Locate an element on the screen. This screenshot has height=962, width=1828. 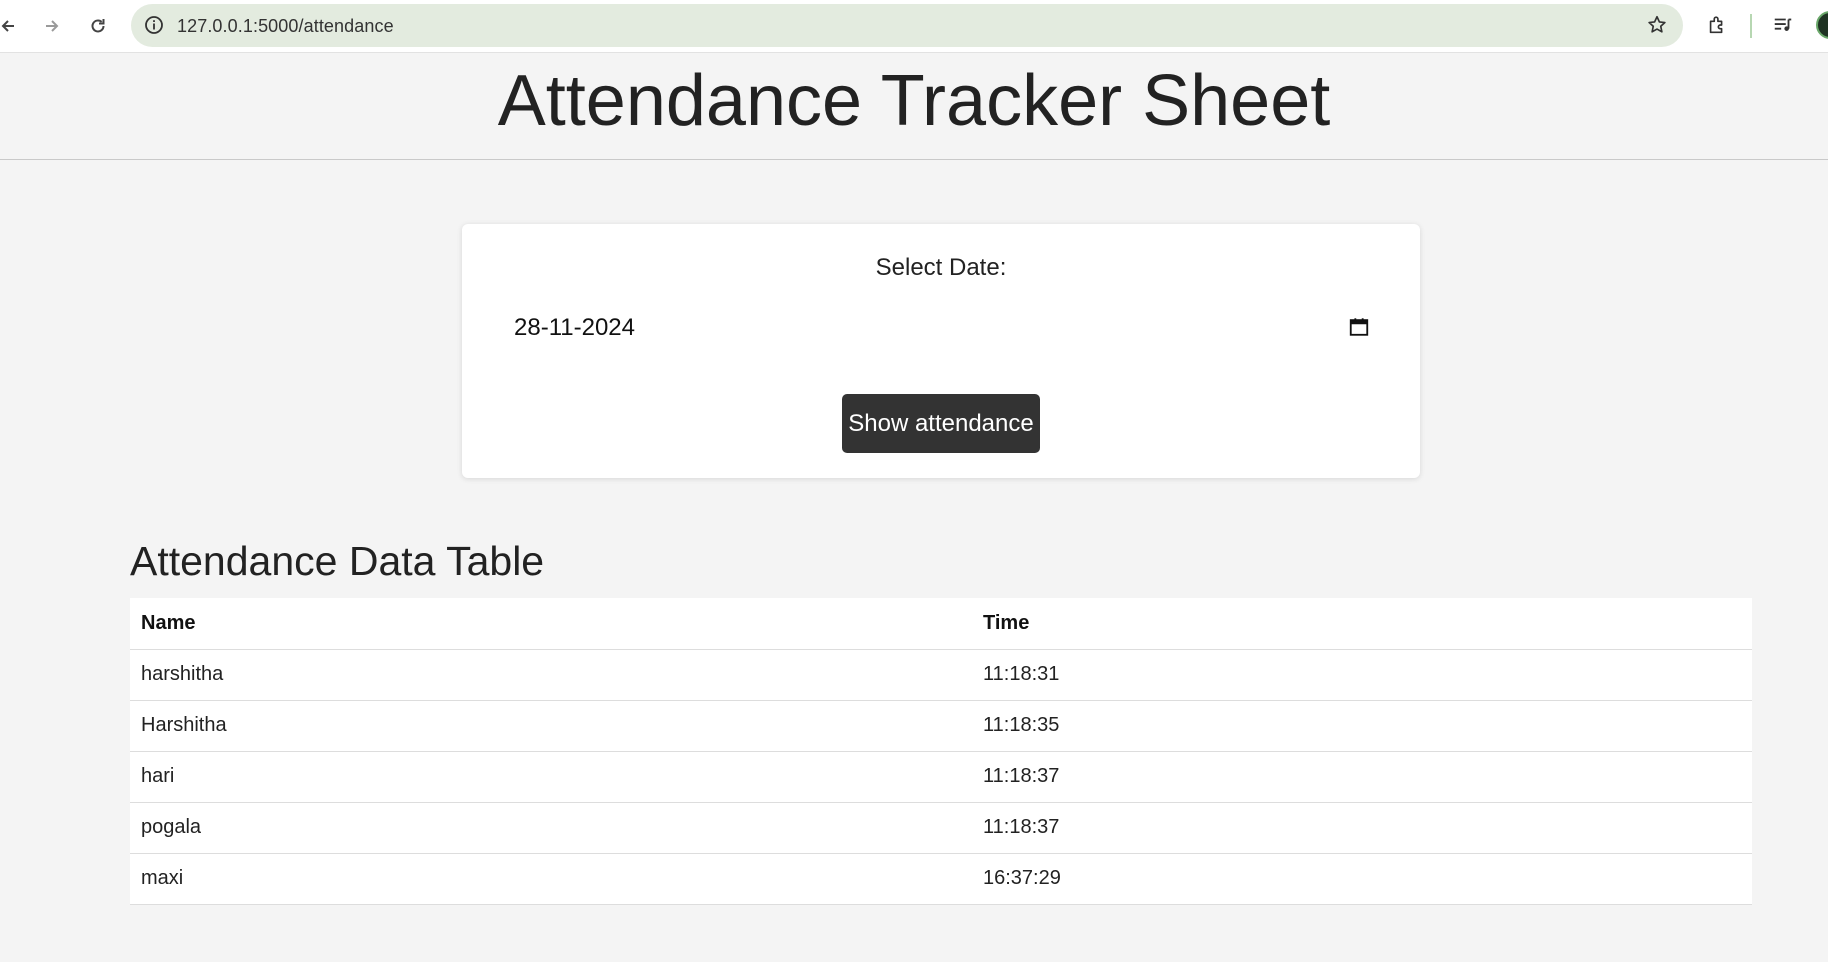
cell-name: Harshitha is located at coordinates (551, 726).